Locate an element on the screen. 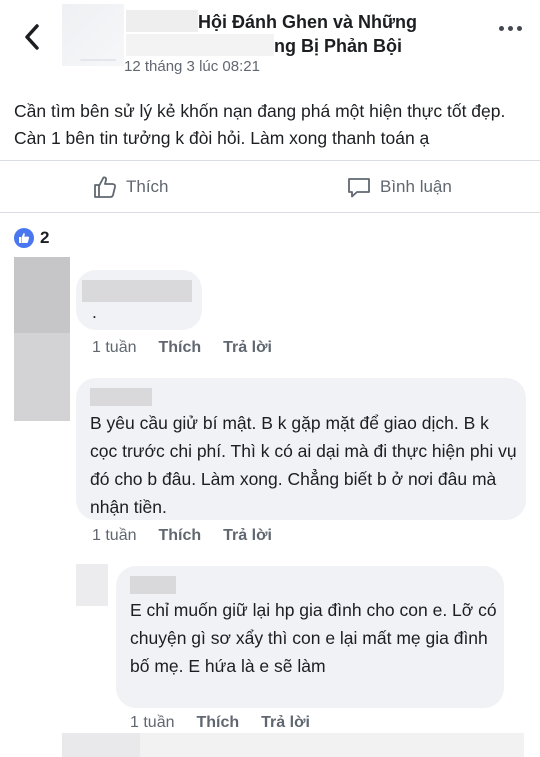 This screenshot has height=757, width=540. reply-like-button: Thích is located at coordinates (217, 723).